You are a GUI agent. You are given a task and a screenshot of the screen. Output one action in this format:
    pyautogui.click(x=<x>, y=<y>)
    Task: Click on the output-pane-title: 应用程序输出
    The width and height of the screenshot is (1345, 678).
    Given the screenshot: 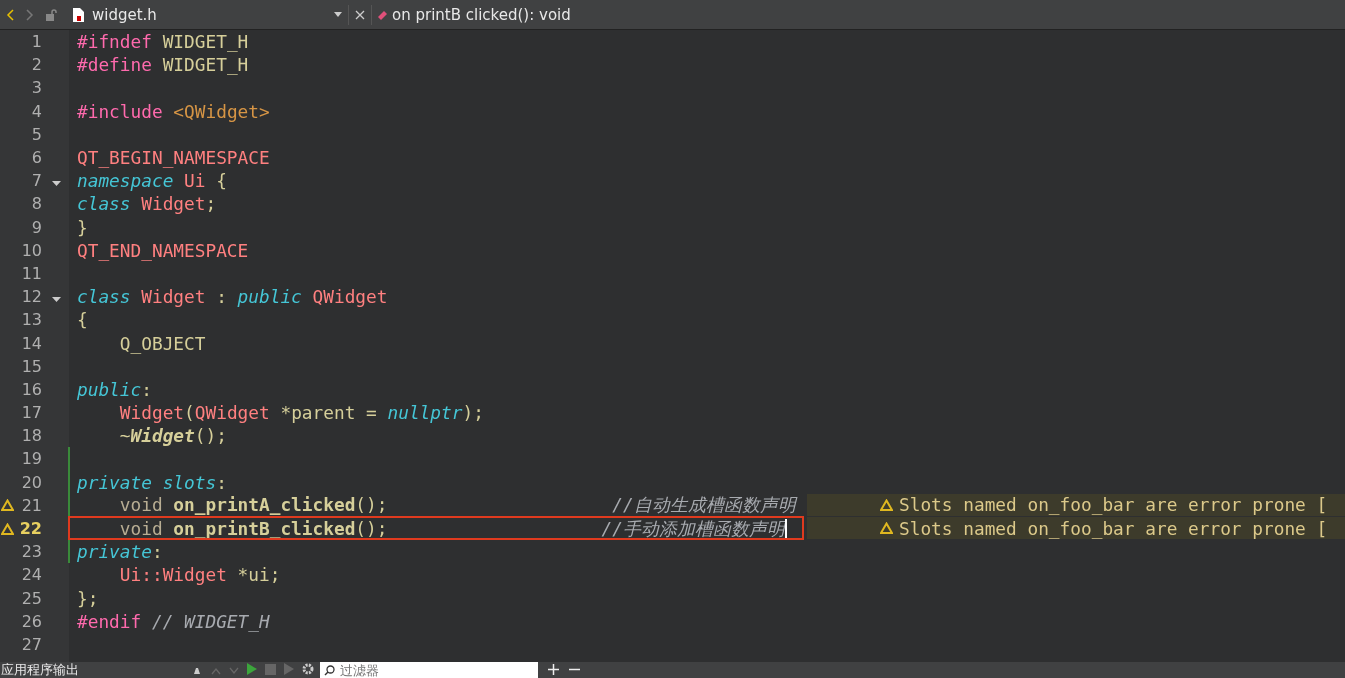 What is the action you would take?
    pyautogui.click(x=95, y=670)
    